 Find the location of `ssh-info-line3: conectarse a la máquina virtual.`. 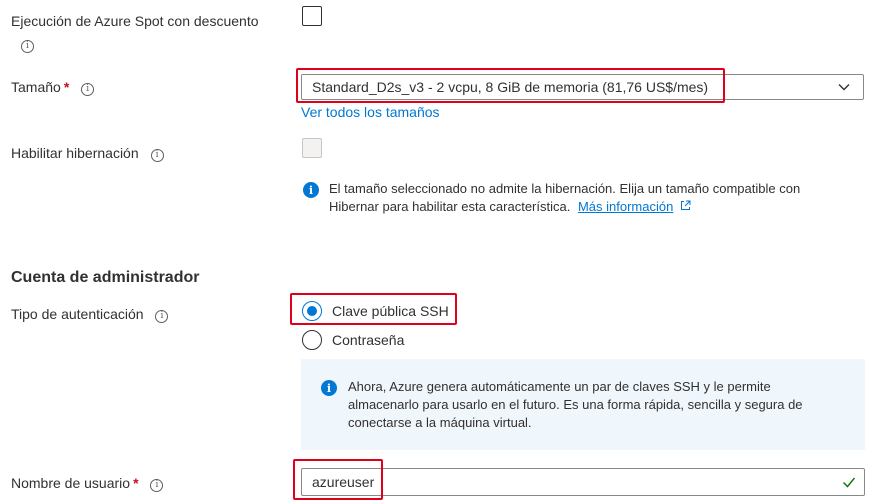

ssh-info-line3: conectarse a la máquina virtual. is located at coordinates (440, 422).